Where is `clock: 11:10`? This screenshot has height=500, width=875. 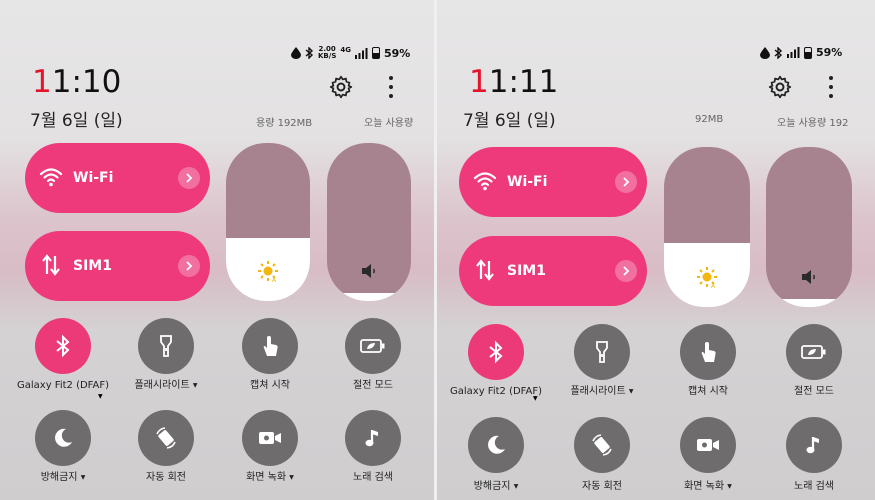 clock: 11:10 is located at coordinates (76, 82).